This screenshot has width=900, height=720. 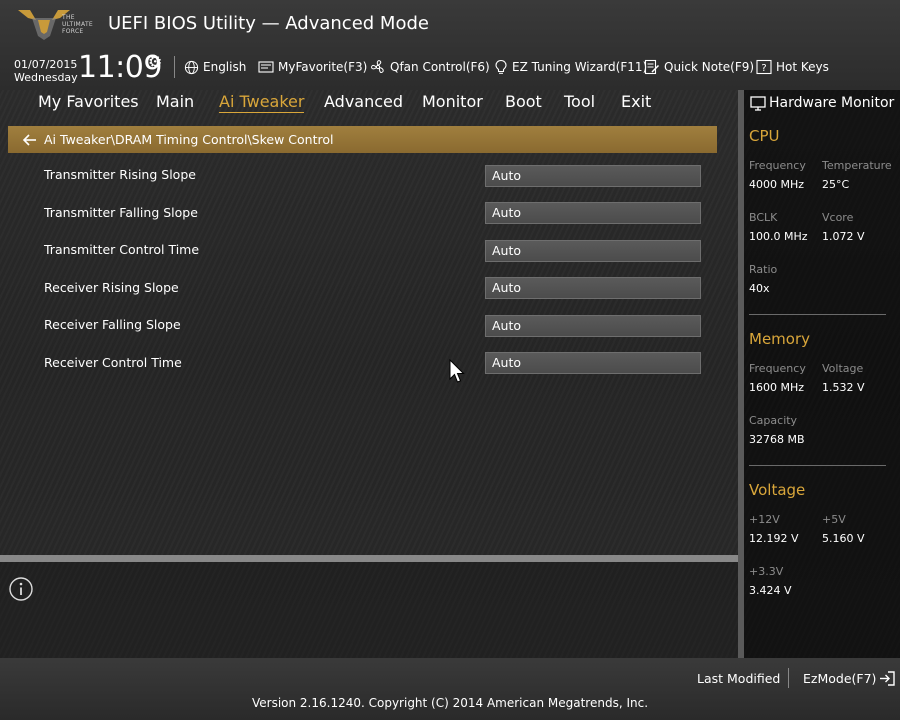 What do you see at coordinates (266, 67) in the screenshot?
I see `favorite-icon` at bounding box center [266, 67].